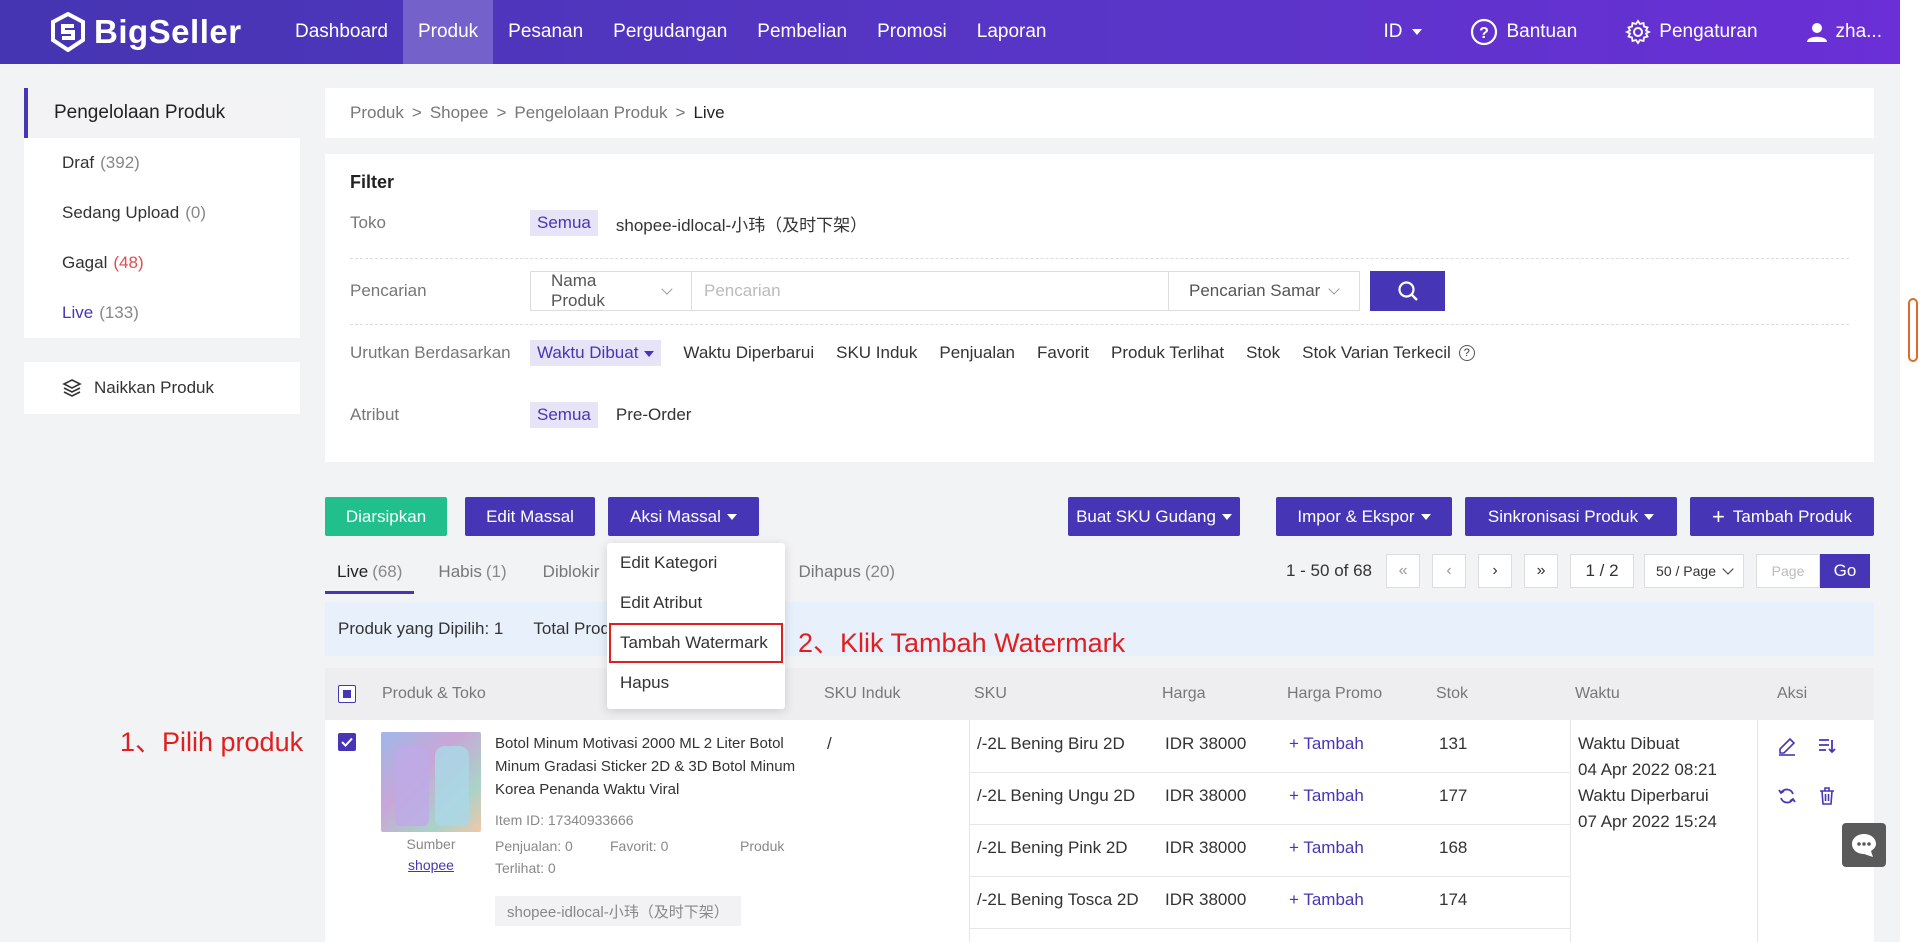 This screenshot has height=942, width=1920. I want to click on nav-pembelian: Pembelian, so click(802, 32).